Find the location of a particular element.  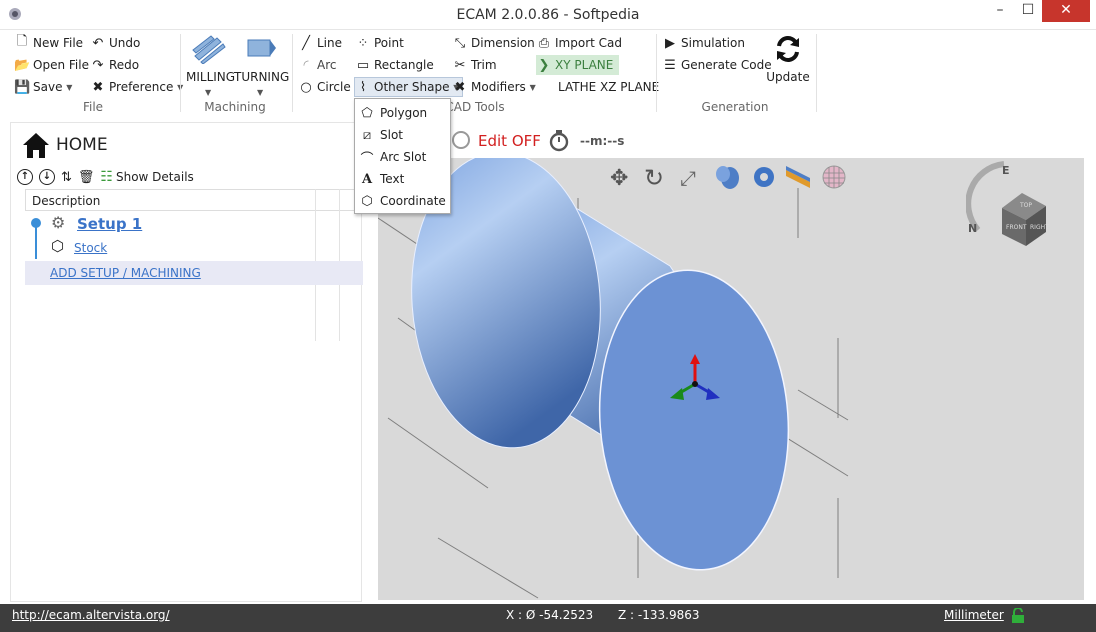

list-icon: ☷ is located at coordinates (106, 177).